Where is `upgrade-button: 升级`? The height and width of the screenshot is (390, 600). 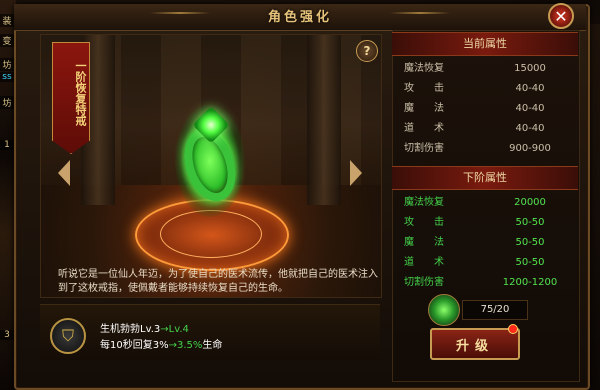 upgrade-button: 升级 is located at coordinates (475, 344).